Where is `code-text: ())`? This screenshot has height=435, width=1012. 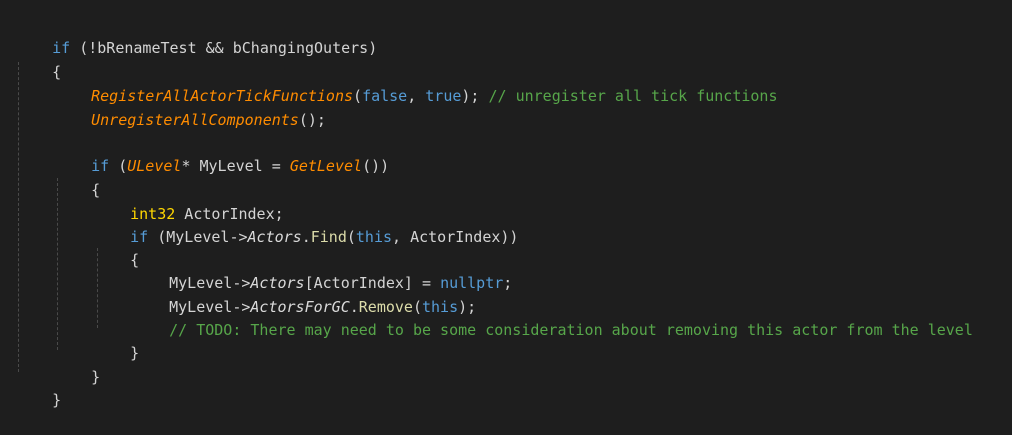
code-text: ()) is located at coordinates (376, 166).